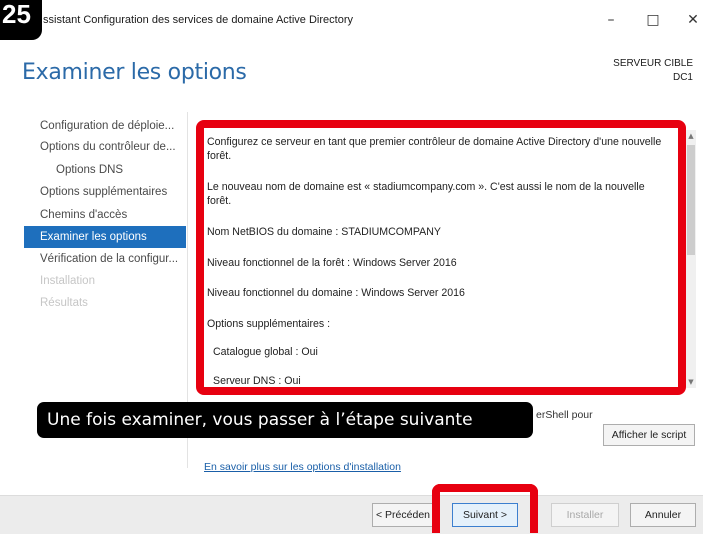 This screenshot has height=534, width=703. I want to click on view-script-button: Afficher le script, so click(649, 435).